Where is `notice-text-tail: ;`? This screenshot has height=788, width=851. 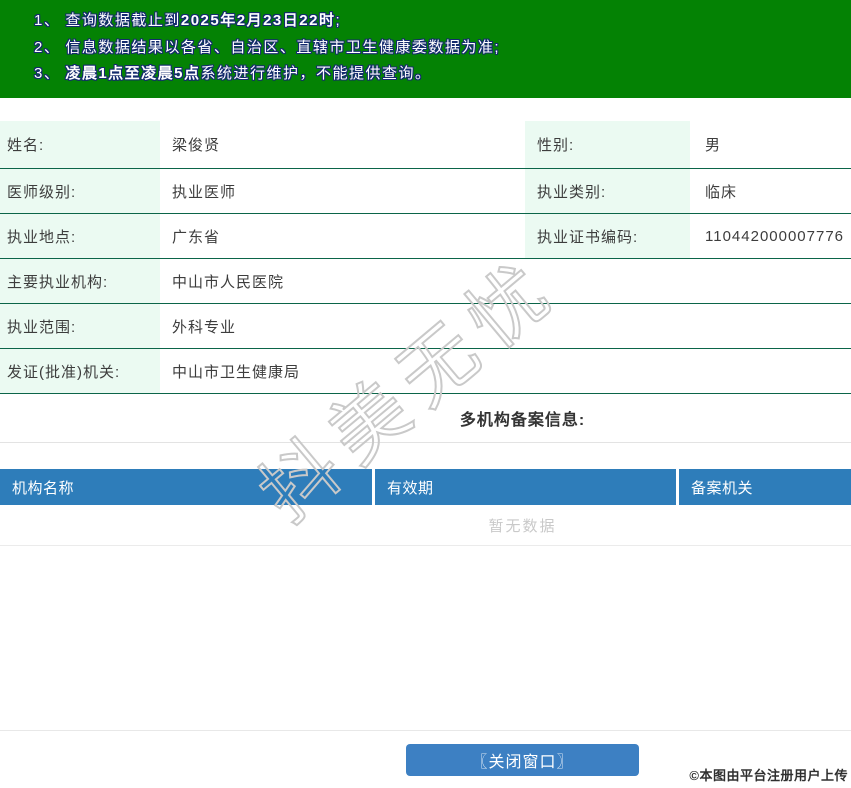 notice-text-tail: ; is located at coordinates (338, 20).